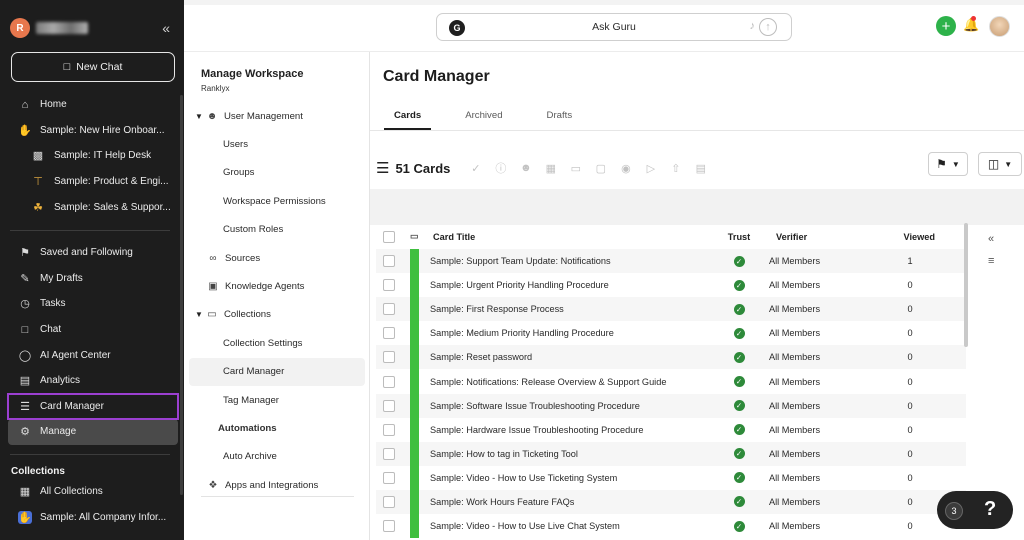 The image size is (1024, 540). Describe the element at coordinates (166, 28) in the screenshot. I see `collapse-sidebar-icon: «` at that location.